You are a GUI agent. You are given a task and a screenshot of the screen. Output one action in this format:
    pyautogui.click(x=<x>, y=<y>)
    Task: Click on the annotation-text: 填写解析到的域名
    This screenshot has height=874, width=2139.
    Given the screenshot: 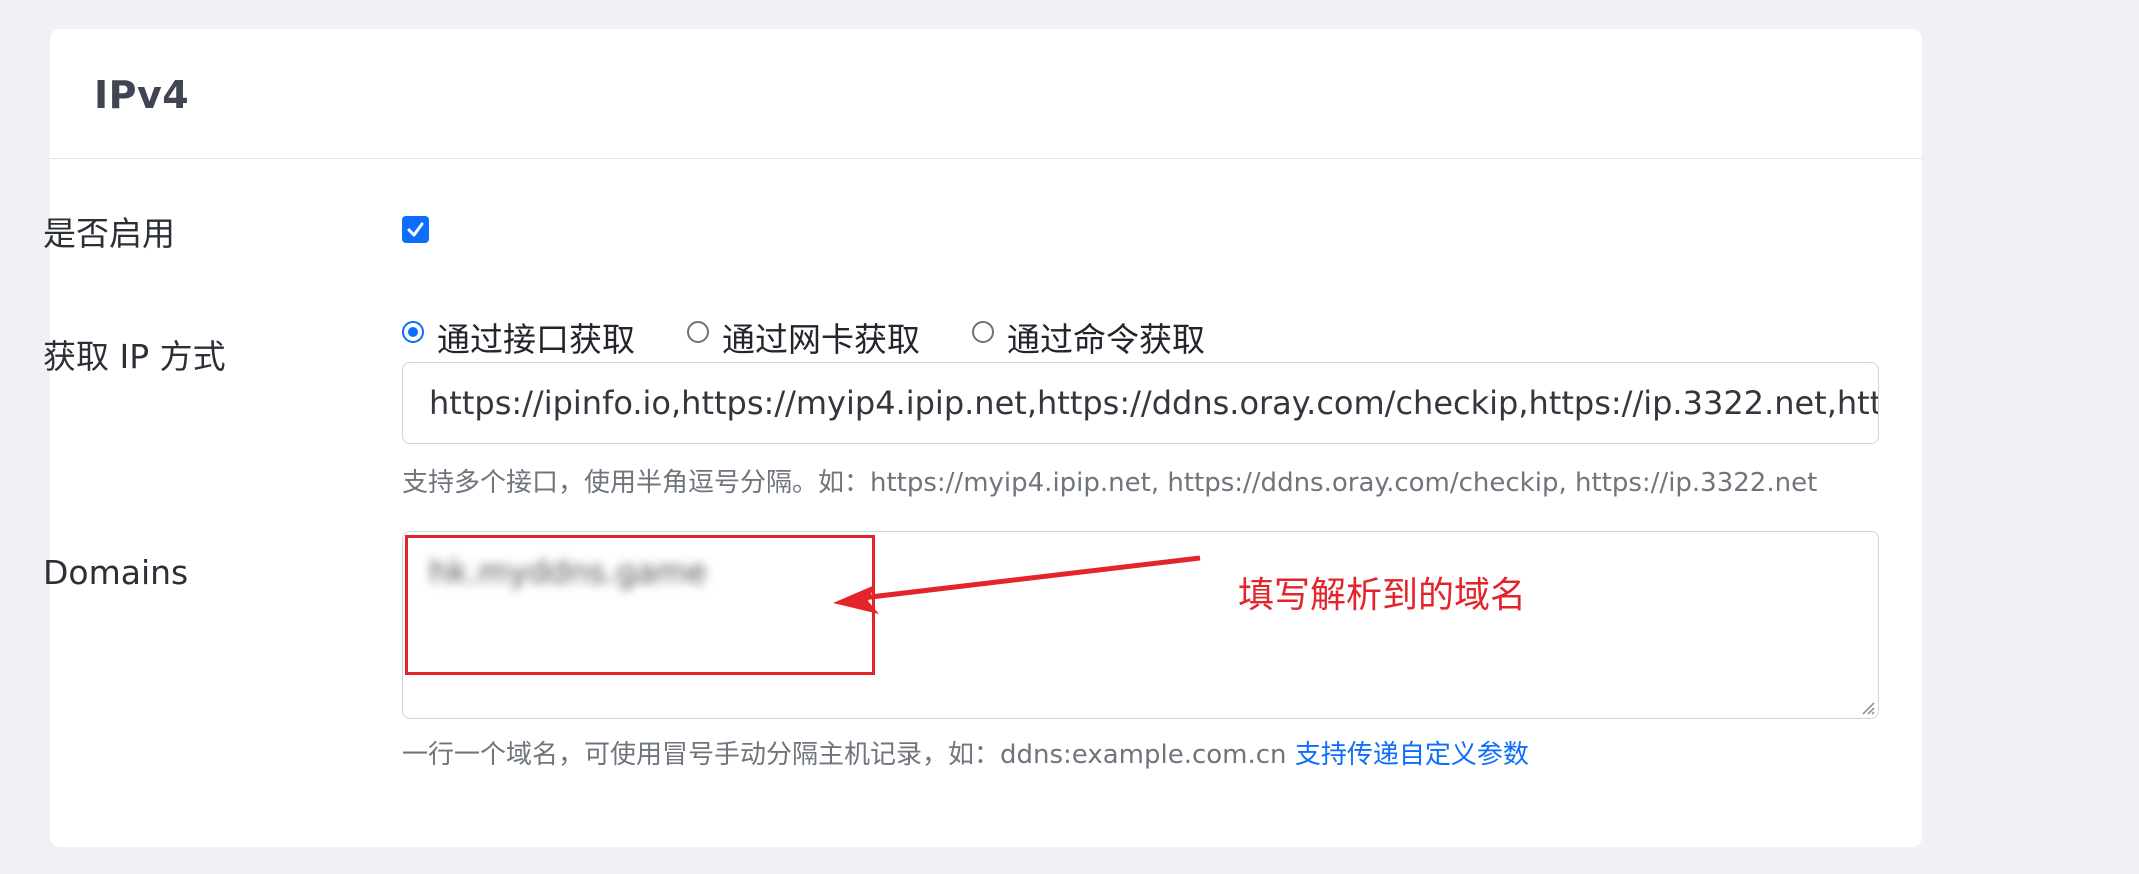 What is the action you would take?
    pyautogui.click(x=1382, y=595)
    